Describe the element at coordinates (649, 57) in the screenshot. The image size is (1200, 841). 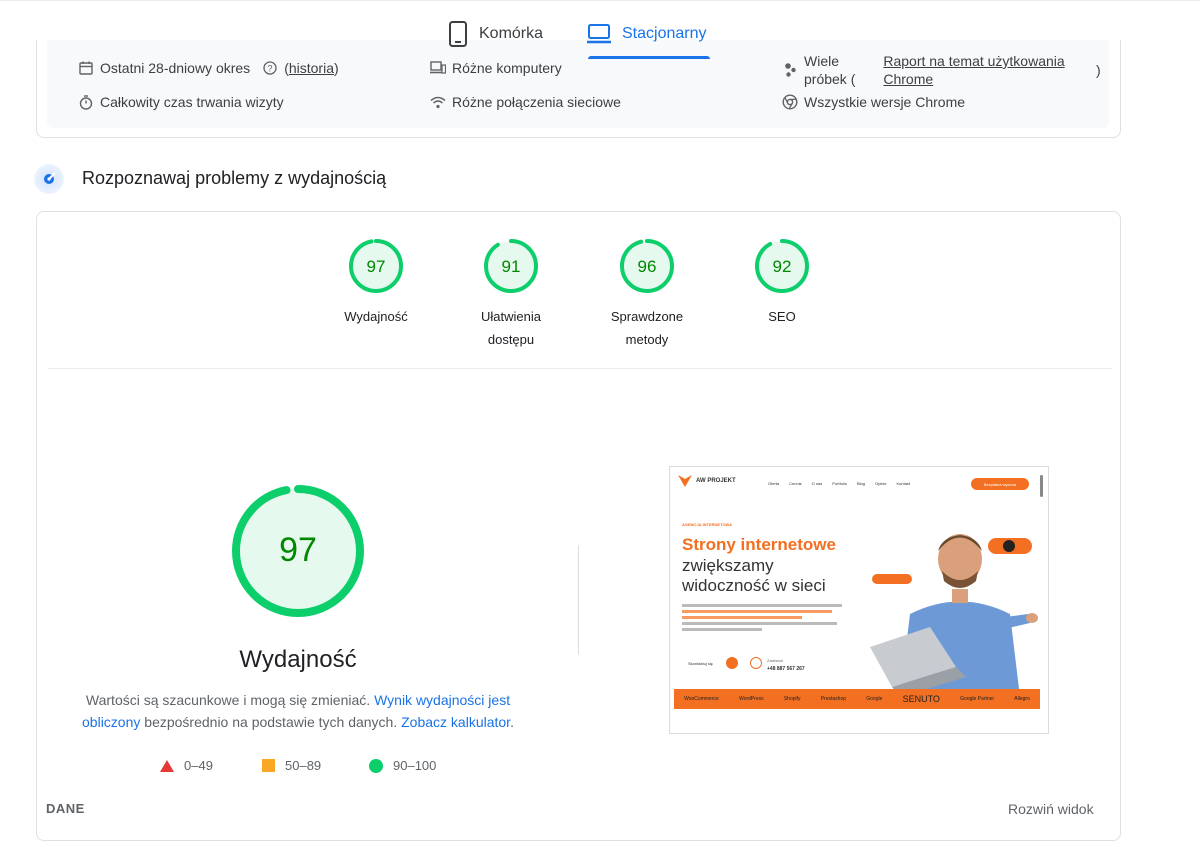
I see `active-tab-indicator` at that location.